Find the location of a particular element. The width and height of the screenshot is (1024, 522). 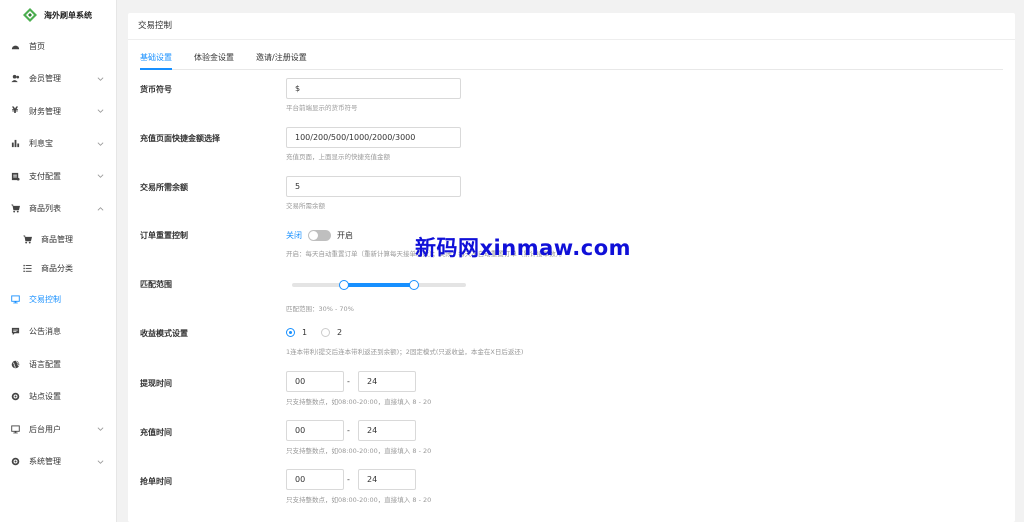

sidebar-item-label: 公告消息 is located at coordinates (45, 332).